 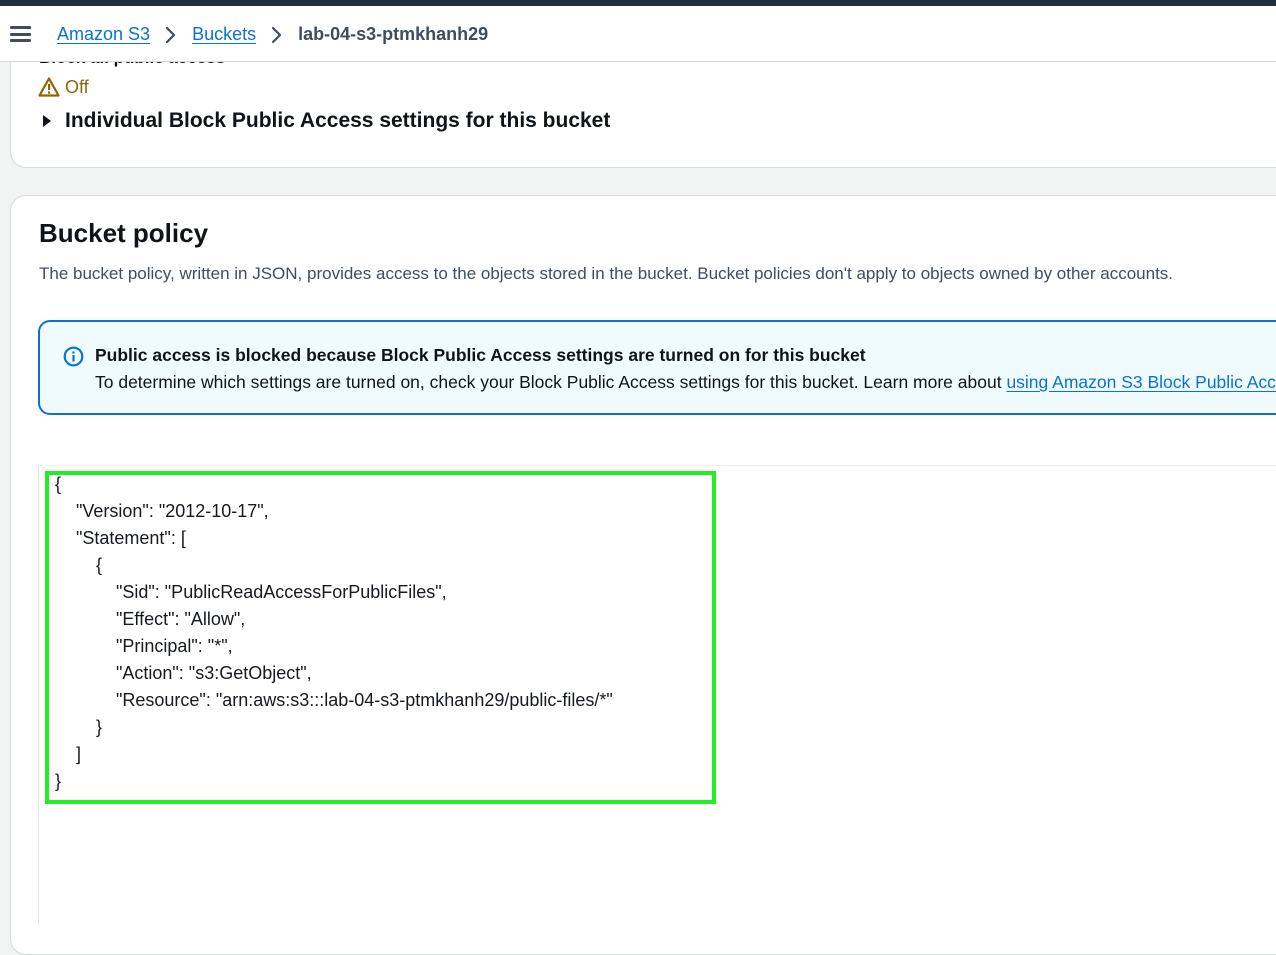 What do you see at coordinates (79, 754) in the screenshot?
I see `code-line: ]` at bounding box center [79, 754].